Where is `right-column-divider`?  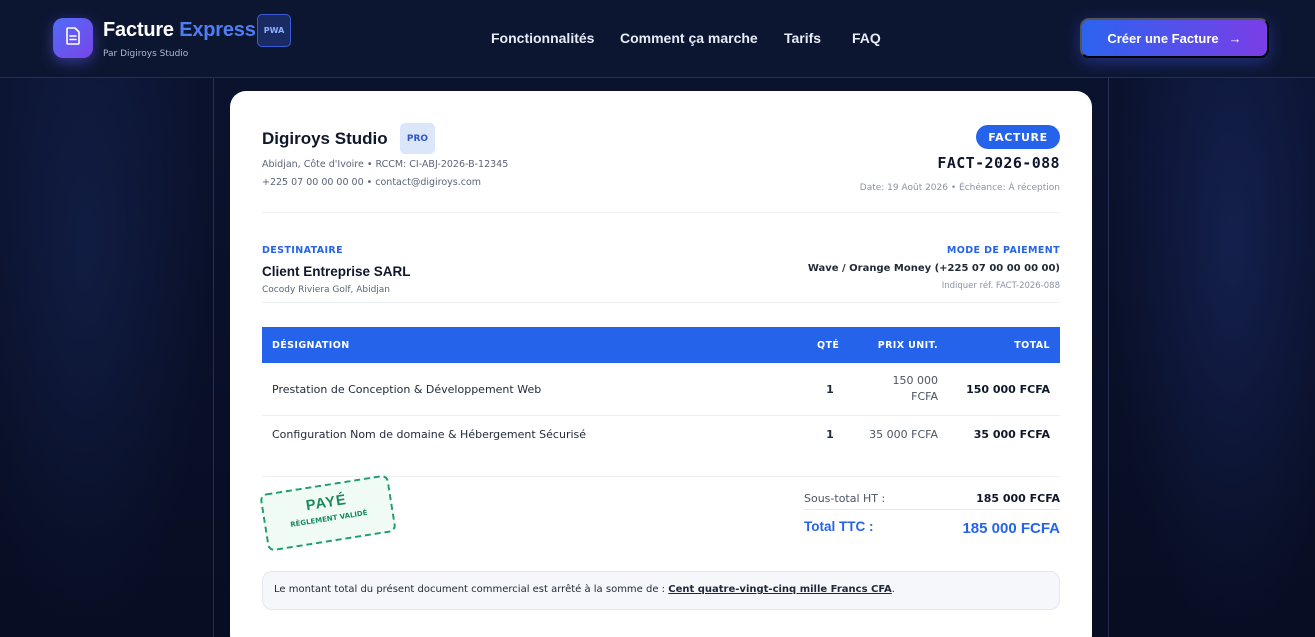 right-column-divider is located at coordinates (1108, 357).